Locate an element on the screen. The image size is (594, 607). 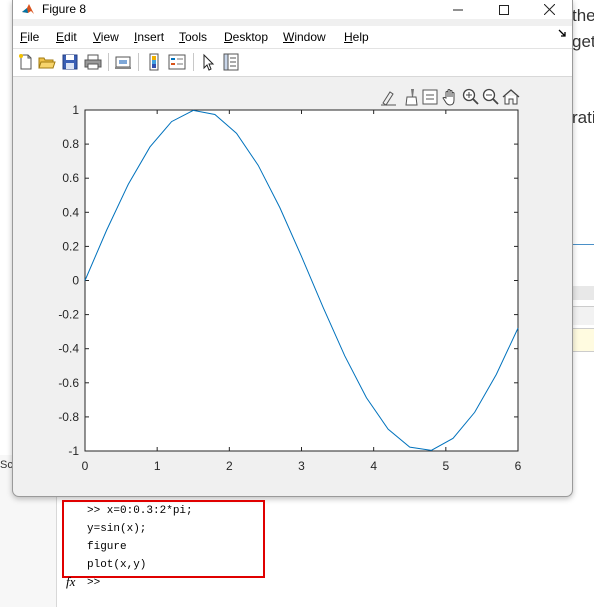
x-tick-label: 3 is located at coordinates (301, 466).